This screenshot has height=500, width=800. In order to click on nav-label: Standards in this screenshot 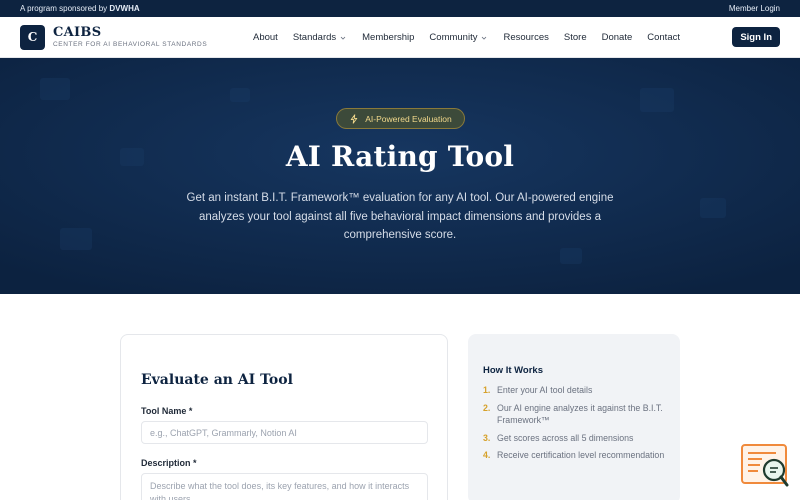, I will do `click(314, 37)`.